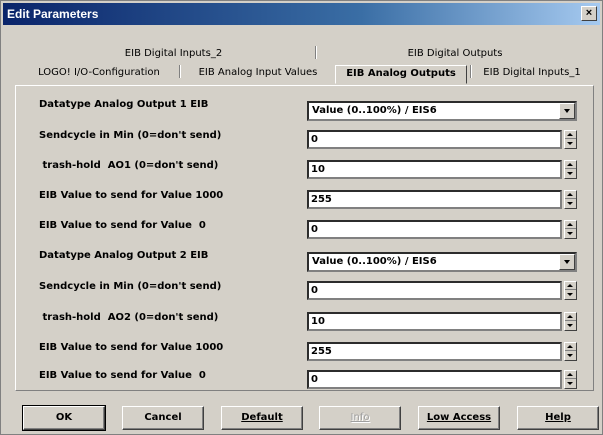 The image size is (603, 435). I want to click on tab-label: EIB Digital Inputs_2, so click(173, 53).